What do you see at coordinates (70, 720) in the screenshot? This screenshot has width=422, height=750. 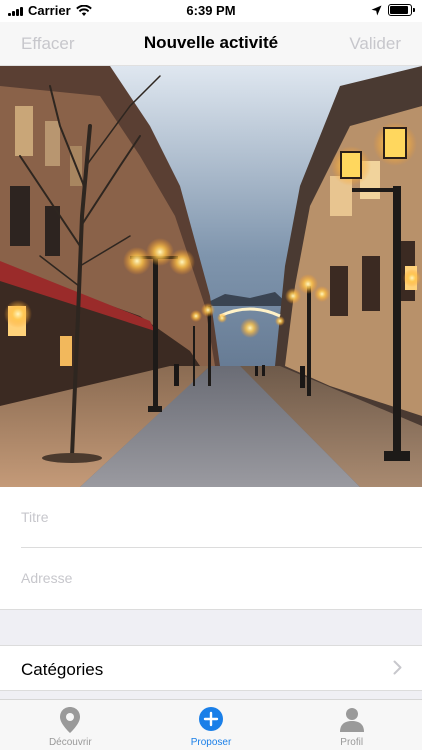 I see `location-pin-icon` at bounding box center [70, 720].